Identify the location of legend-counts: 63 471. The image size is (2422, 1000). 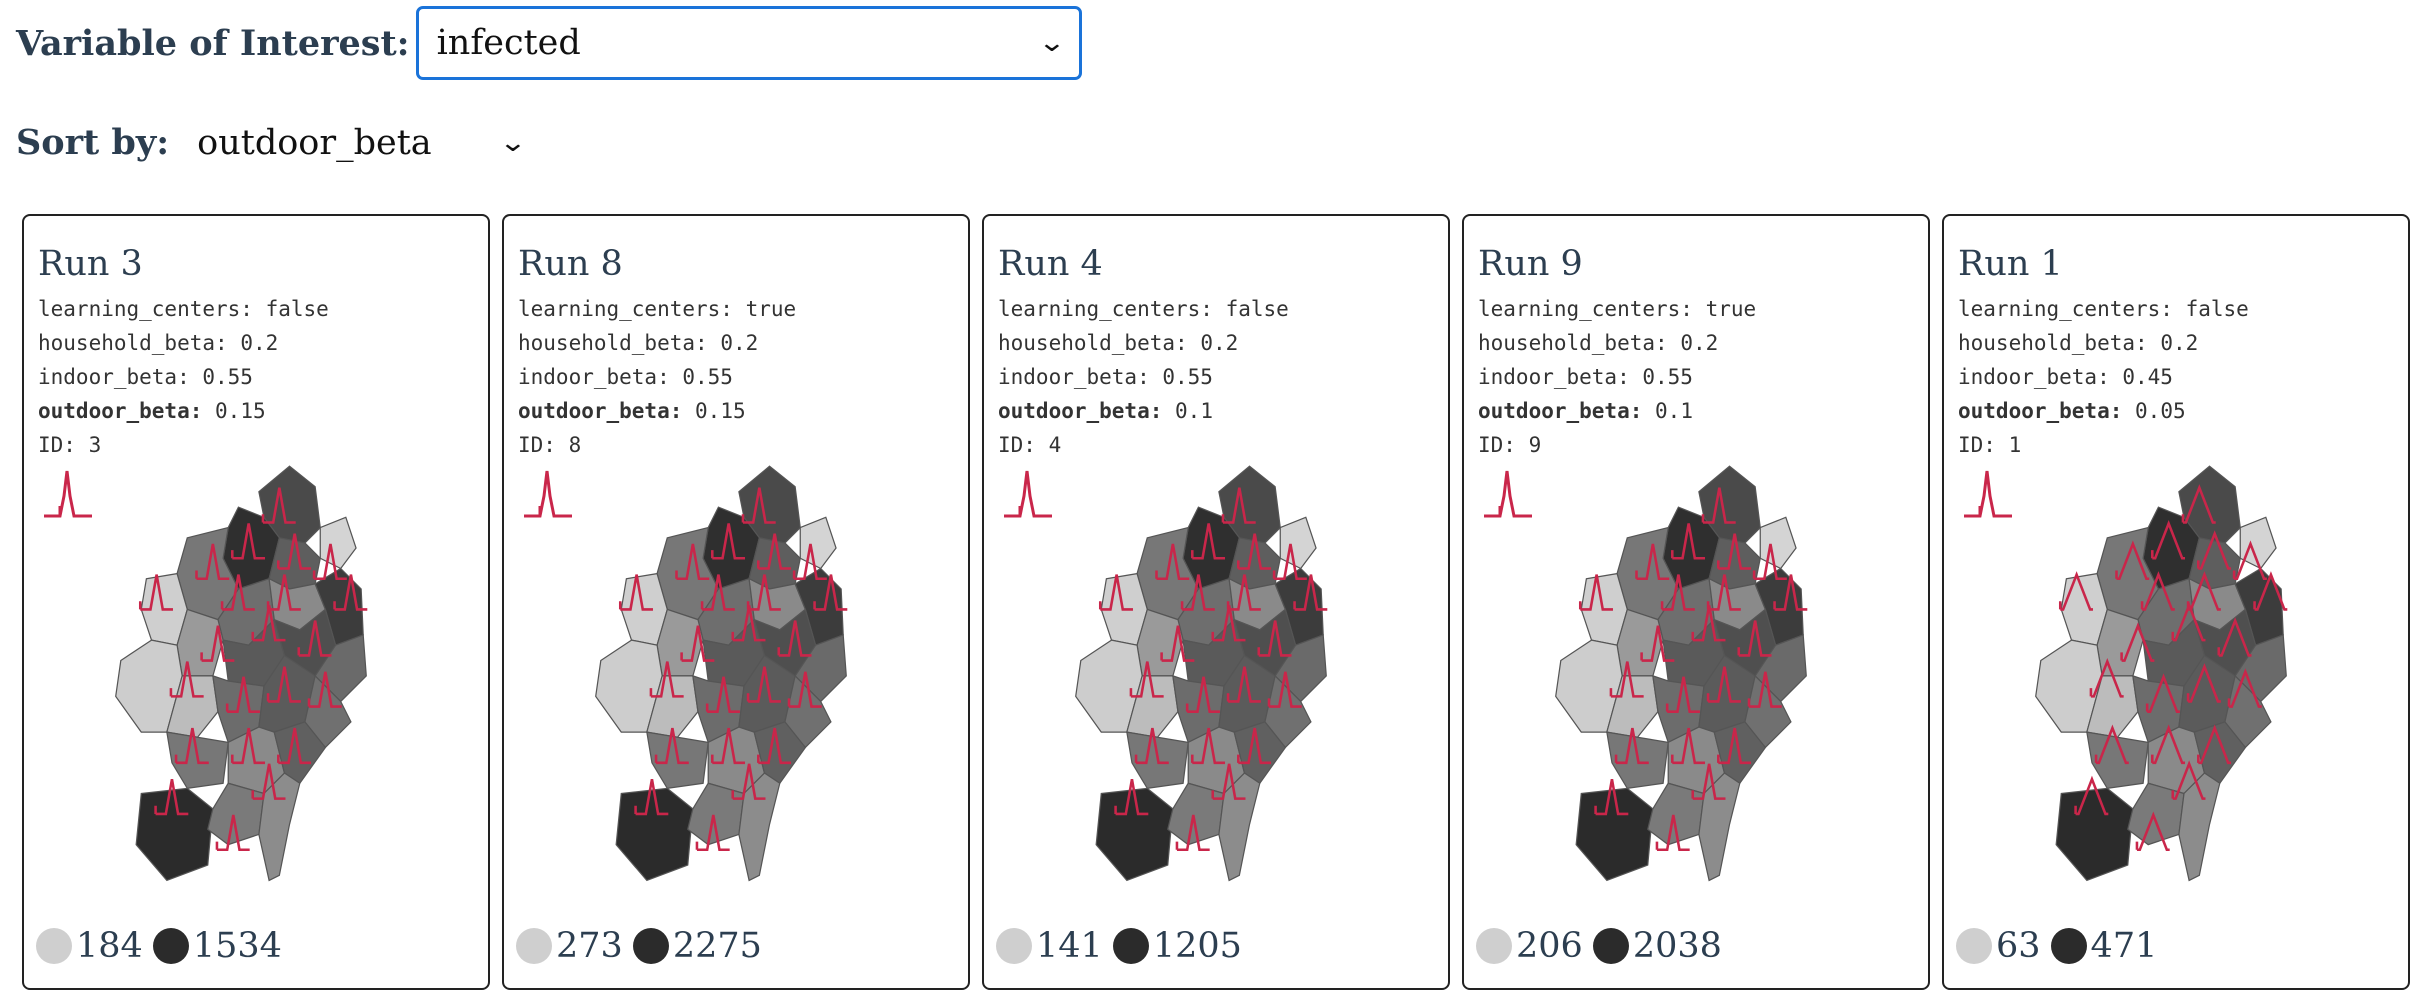
(2056, 946).